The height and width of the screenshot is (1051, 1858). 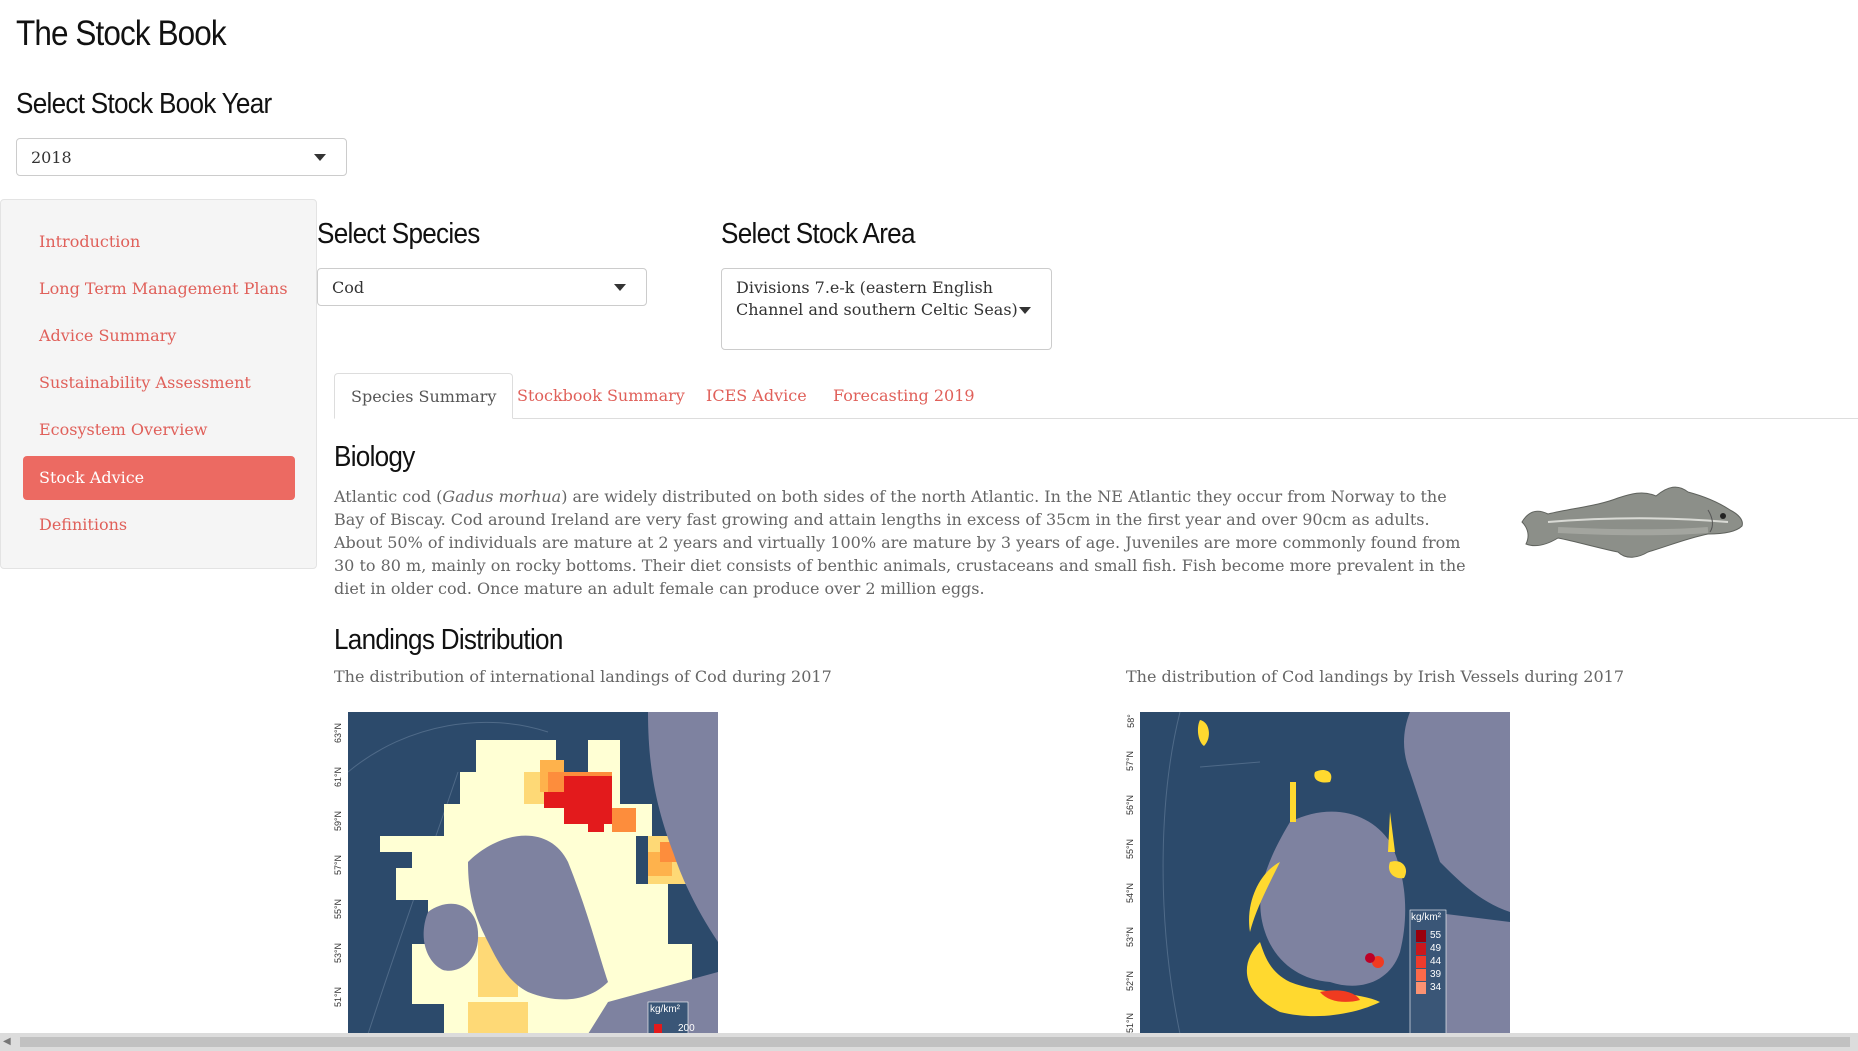 What do you see at coordinates (159, 478) in the screenshot?
I see `sidebar-item-stock-advice: Stock Advice` at bounding box center [159, 478].